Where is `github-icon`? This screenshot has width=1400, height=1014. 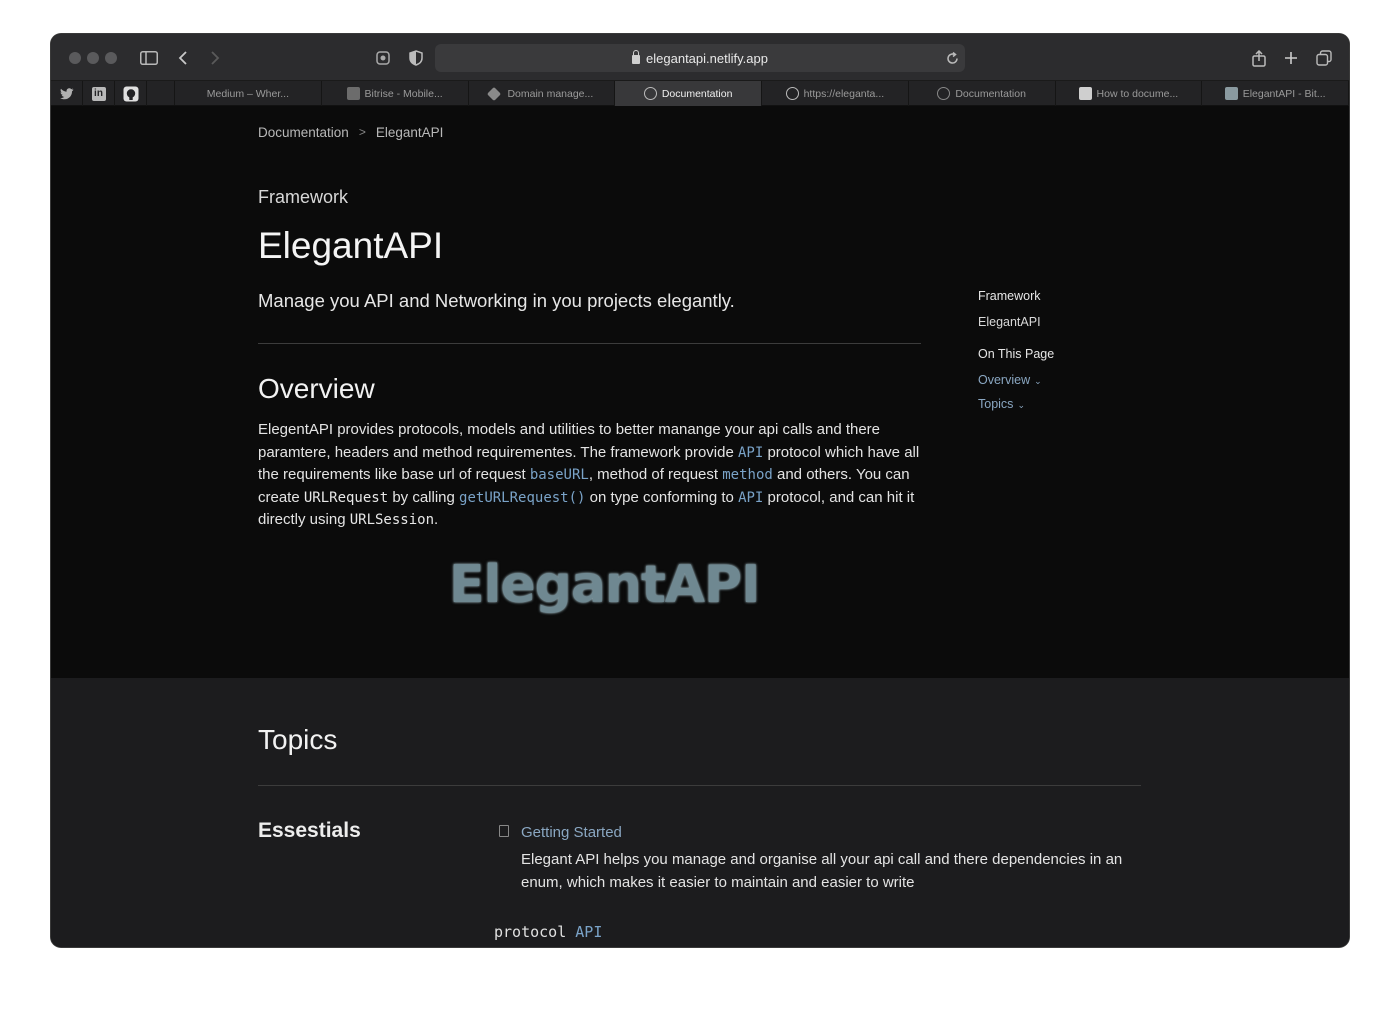 github-icon is located at coordinates (130, 93).